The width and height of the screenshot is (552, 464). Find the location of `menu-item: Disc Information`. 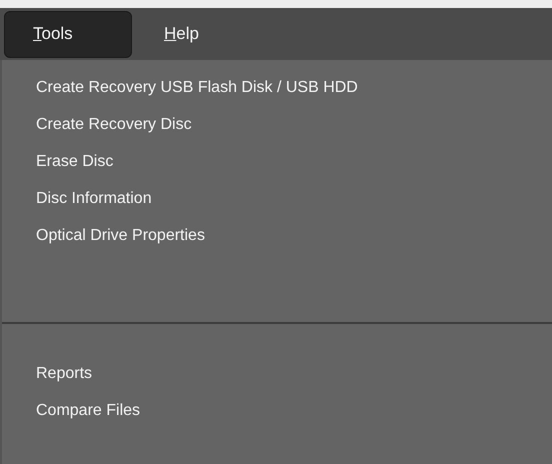

menu-item: Disc Information is located at coordinates (81, 198).